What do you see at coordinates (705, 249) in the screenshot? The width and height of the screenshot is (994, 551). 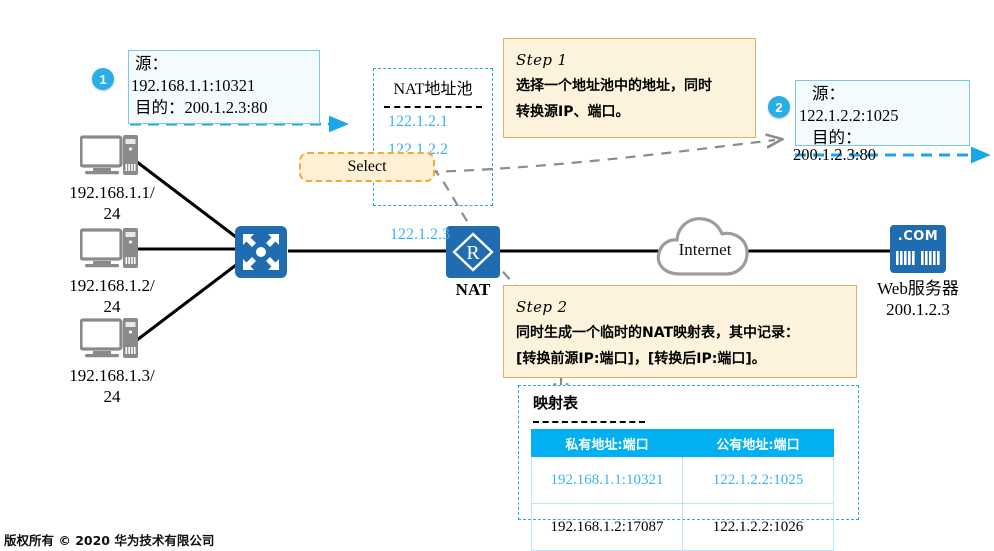 I see `internet-cloud-label: Internet` at bounding box center [705, 249].